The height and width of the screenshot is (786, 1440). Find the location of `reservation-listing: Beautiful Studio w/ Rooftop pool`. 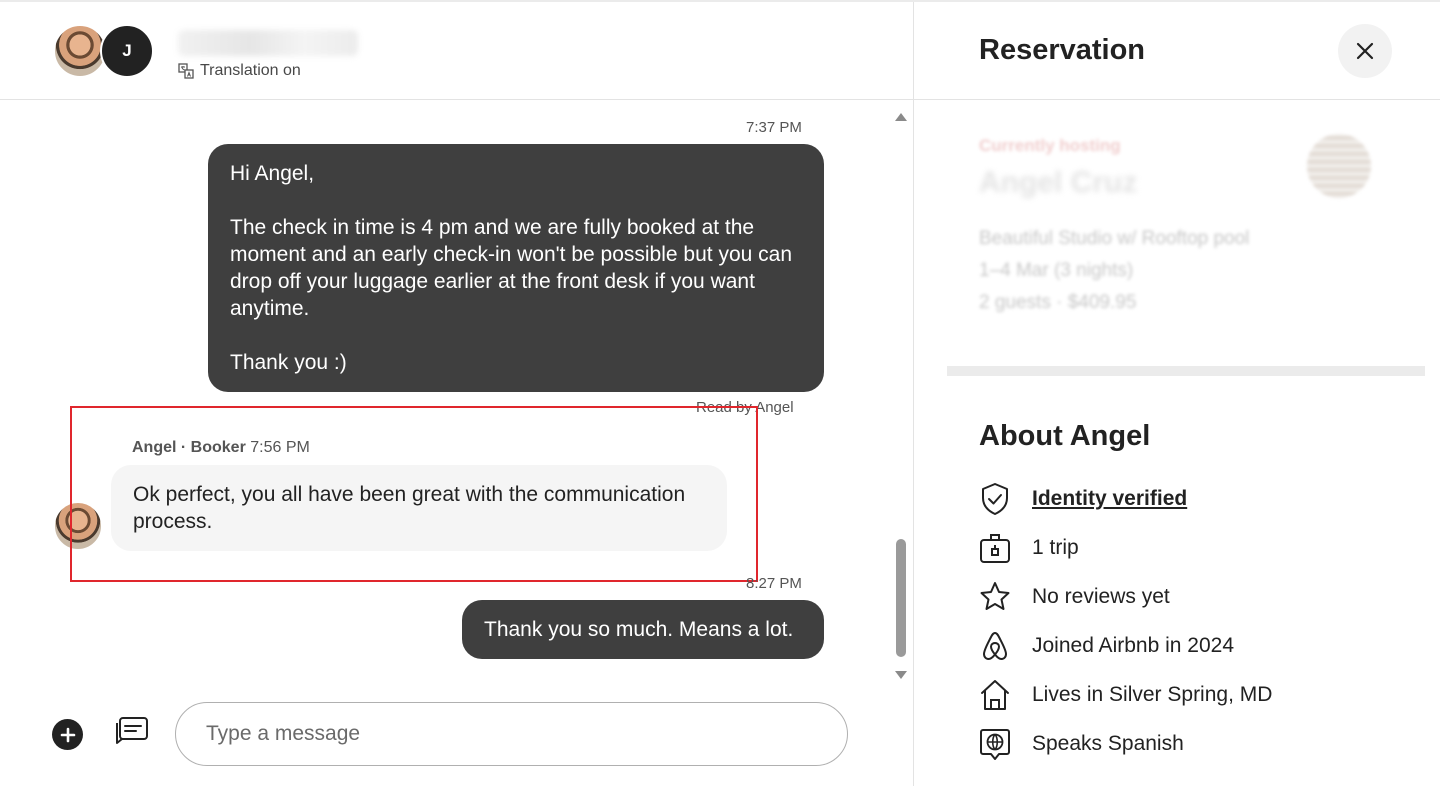

reservation-listing: Beautiful Studio w/ Rooftop pool is located at coordinates (1114, 238).